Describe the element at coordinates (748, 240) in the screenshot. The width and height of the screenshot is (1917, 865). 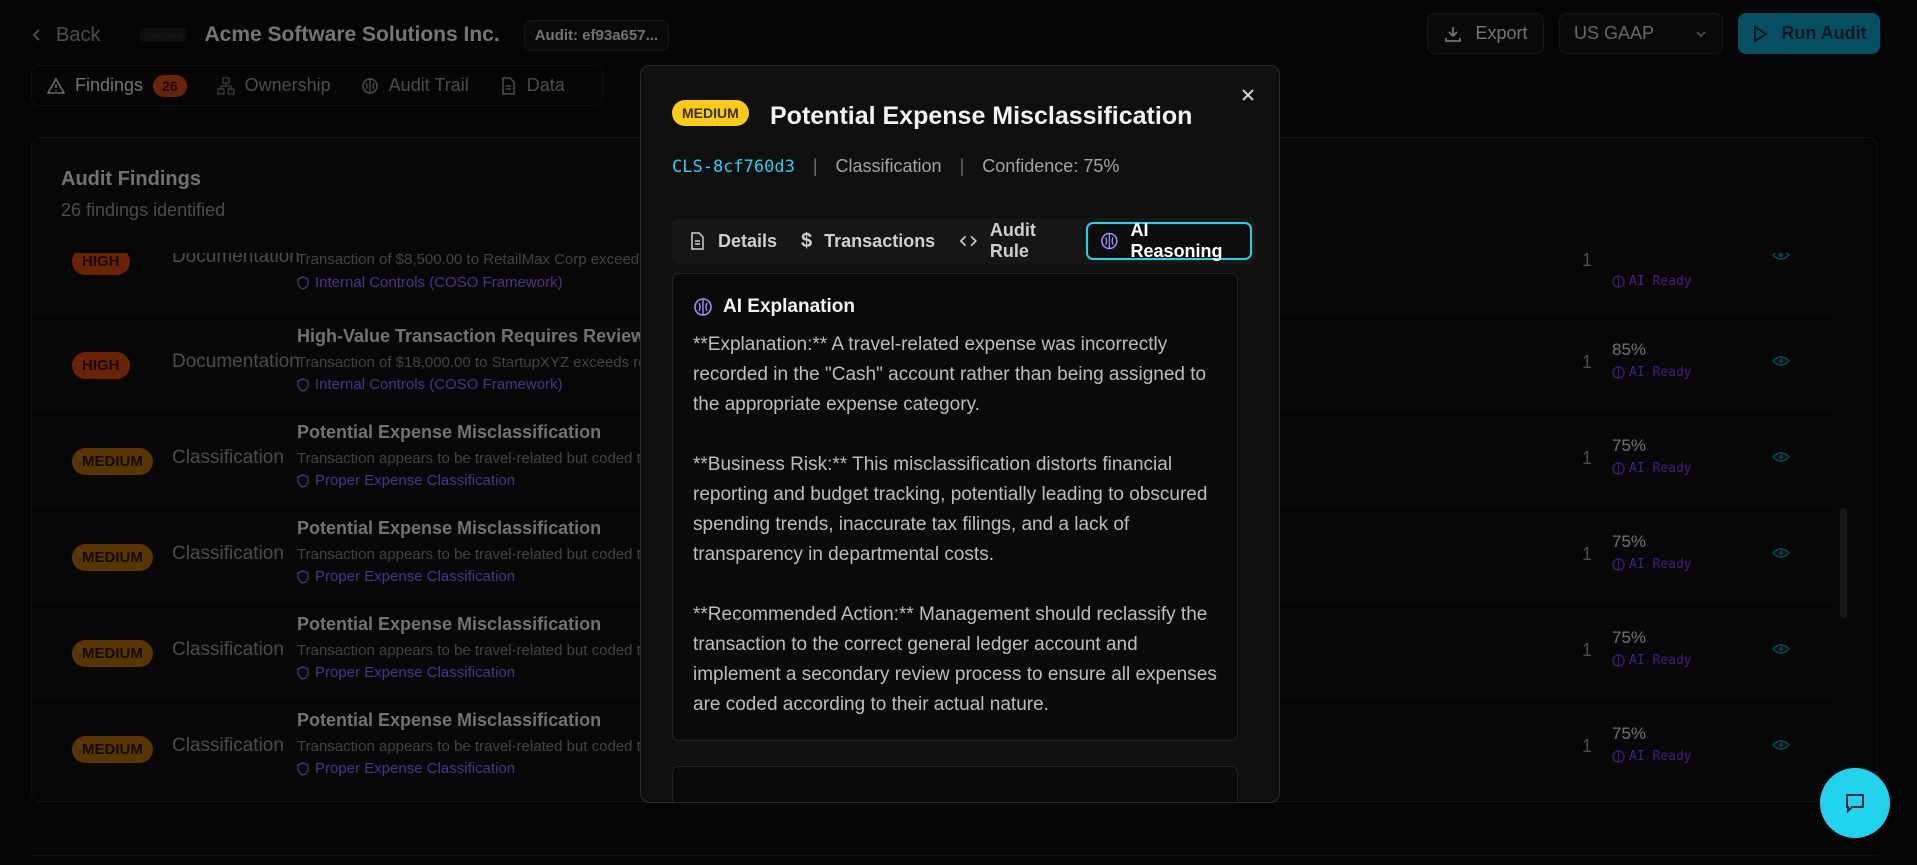
I see `tab-details-label: Details` at that location.